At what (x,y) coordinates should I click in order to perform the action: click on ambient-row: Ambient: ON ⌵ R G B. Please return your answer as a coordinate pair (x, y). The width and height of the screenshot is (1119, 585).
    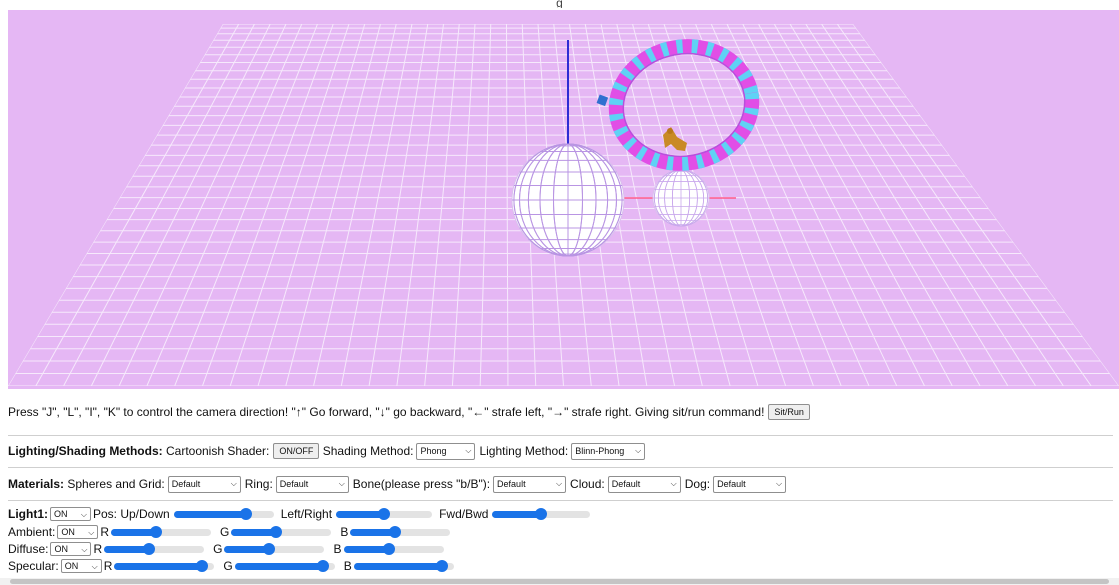
    Looking at the image, I should click on (230, 532).